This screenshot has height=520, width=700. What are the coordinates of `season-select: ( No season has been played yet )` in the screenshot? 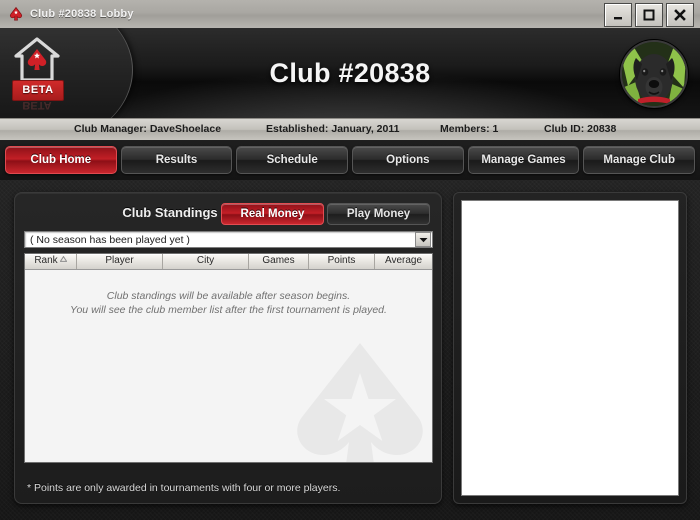 It's located at (228, 239).